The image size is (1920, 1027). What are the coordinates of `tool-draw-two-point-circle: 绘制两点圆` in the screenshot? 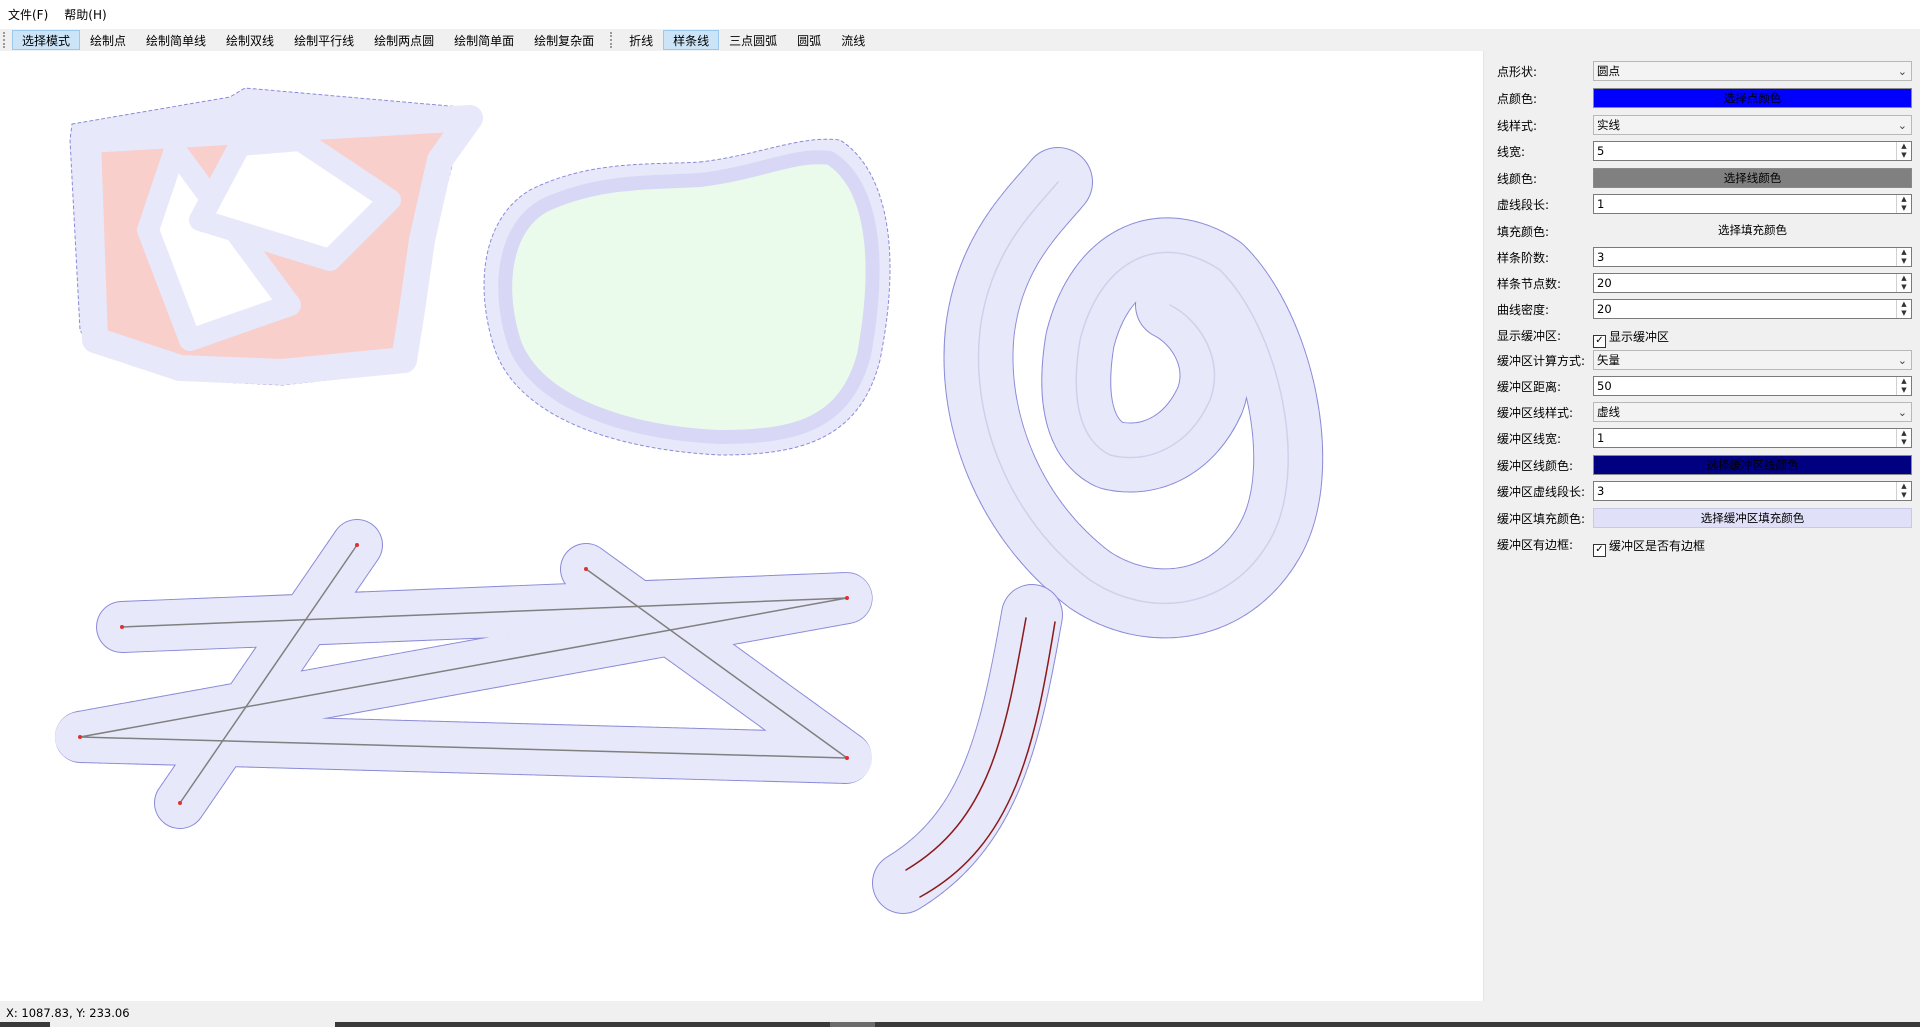 It's located at (404, 40).